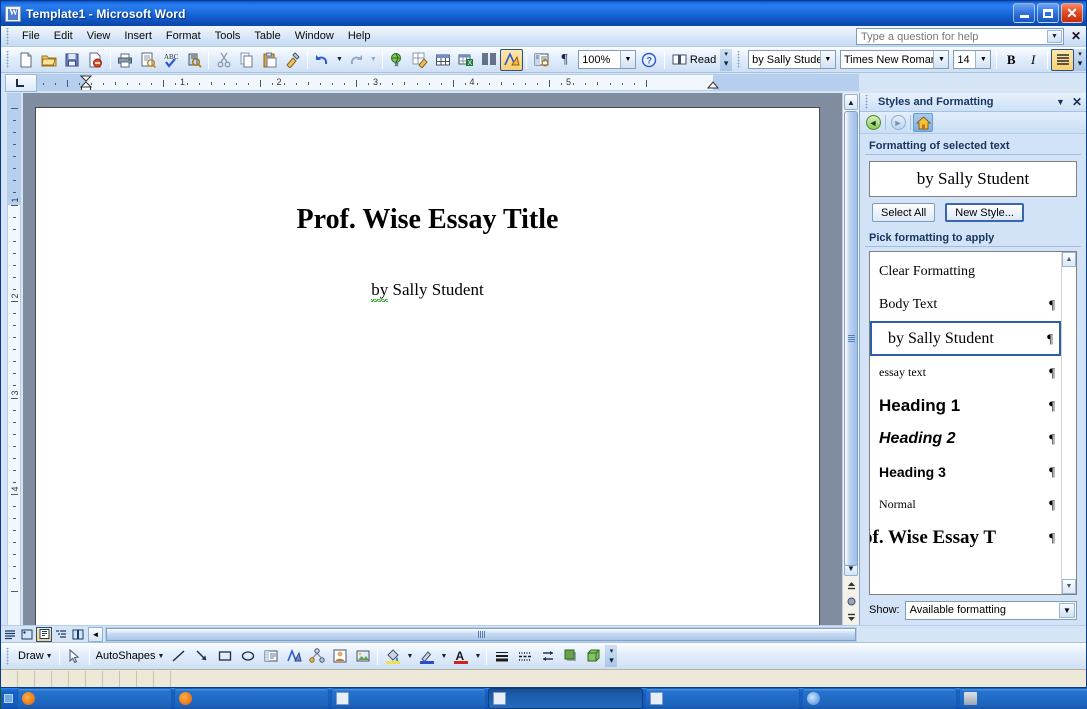 The height and width of the screenshot is (709, 1087). Describe the element at coordinates (35, 656) in the screenshot. I see `draw-menu-button: Draw ▼` at that location.